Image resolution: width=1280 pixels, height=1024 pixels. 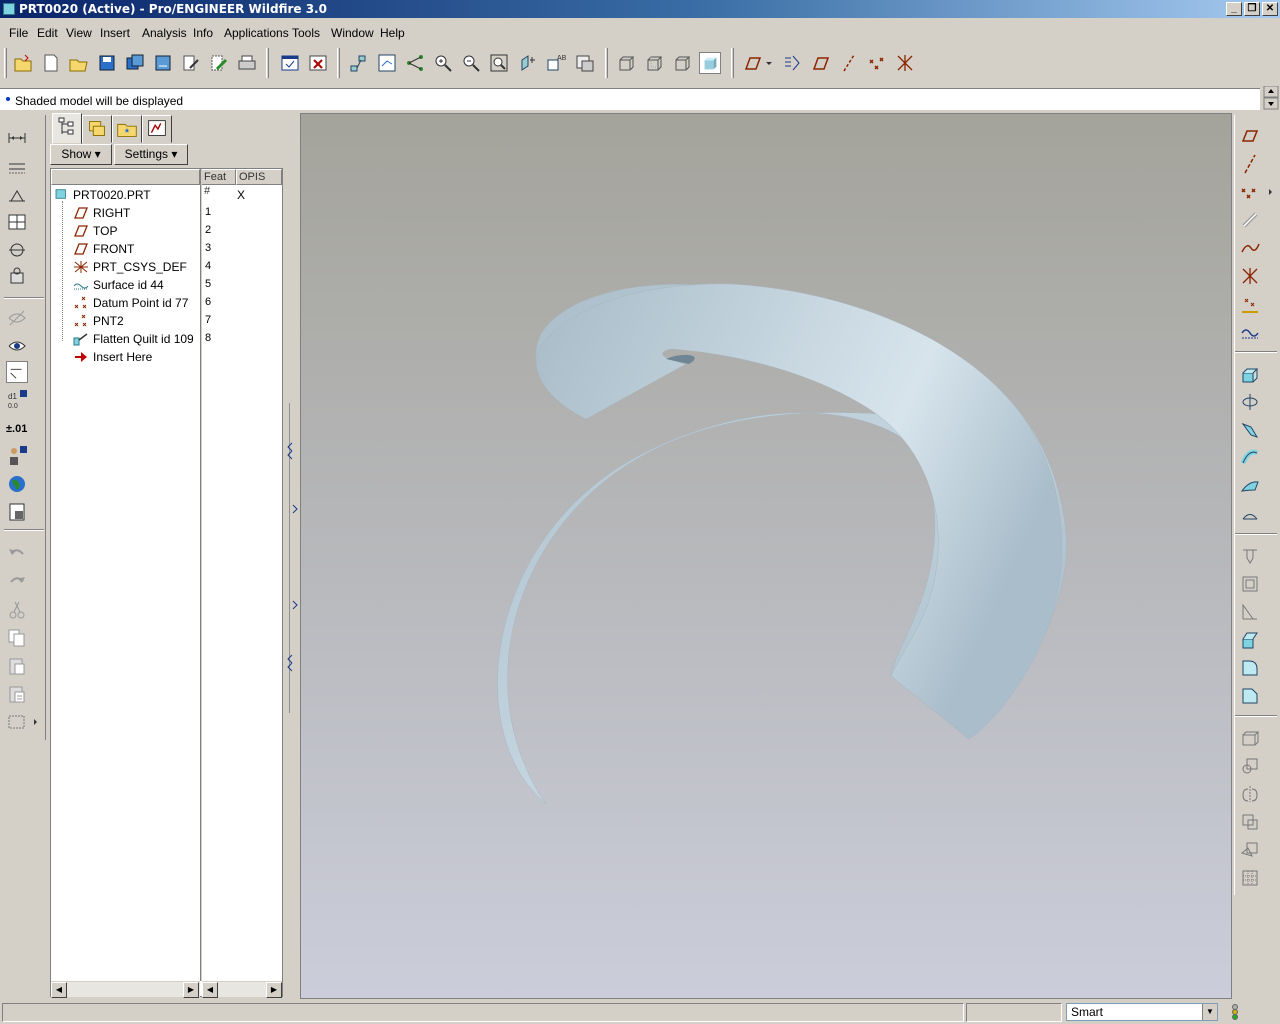 I want to click on menu-edit: Edit, so click(x=47, y=33).